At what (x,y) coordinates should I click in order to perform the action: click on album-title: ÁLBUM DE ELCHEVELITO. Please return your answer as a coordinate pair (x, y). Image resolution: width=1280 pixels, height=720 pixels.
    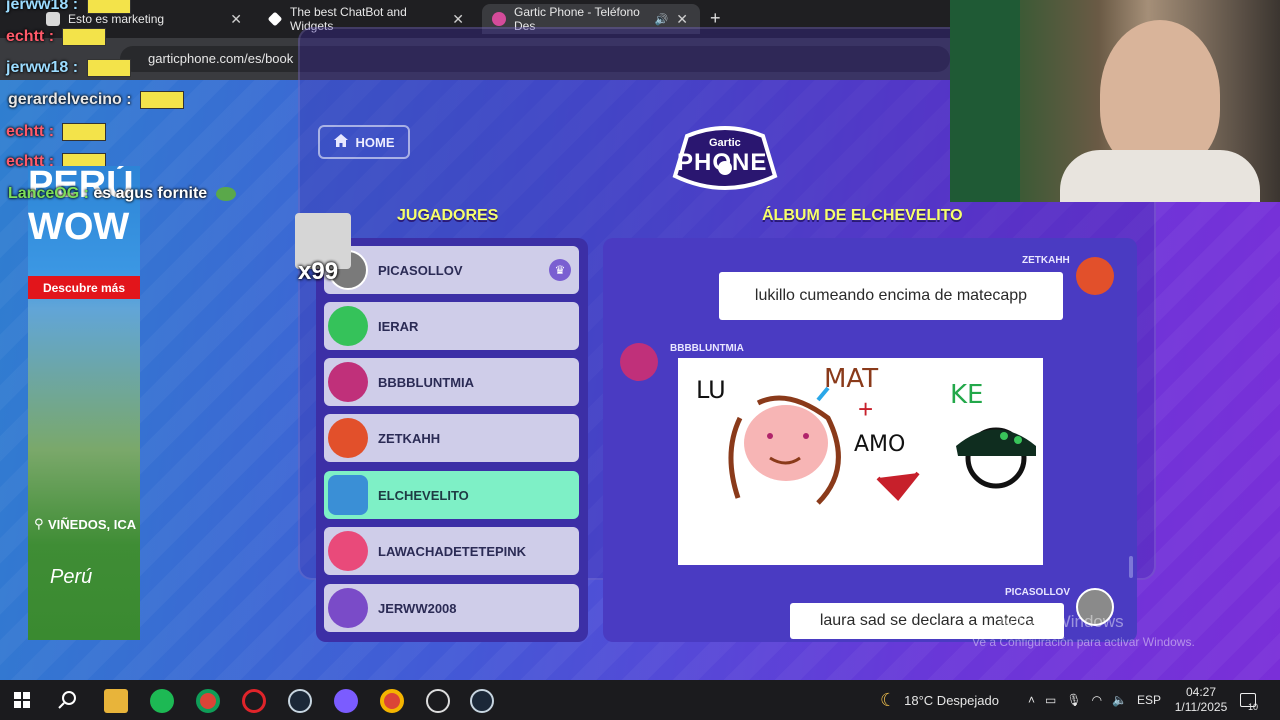
    Looking at the image, I should click on (862, 215).